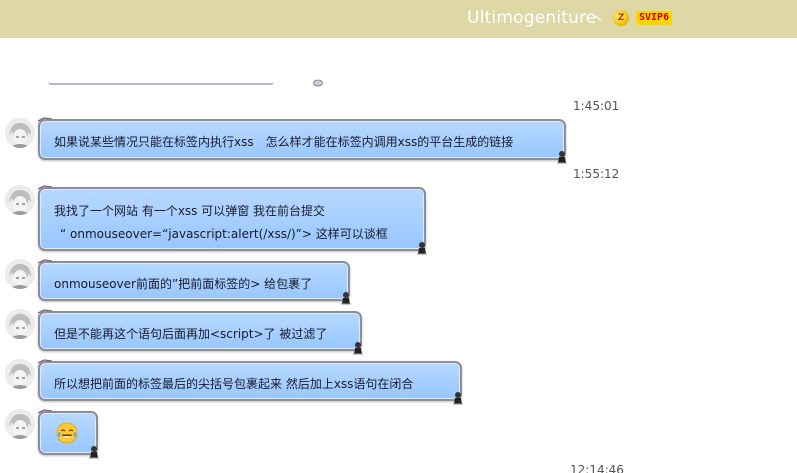 This screenshot has width=797, height=473. I want to click on level-icon: Z, so click(621, 18).